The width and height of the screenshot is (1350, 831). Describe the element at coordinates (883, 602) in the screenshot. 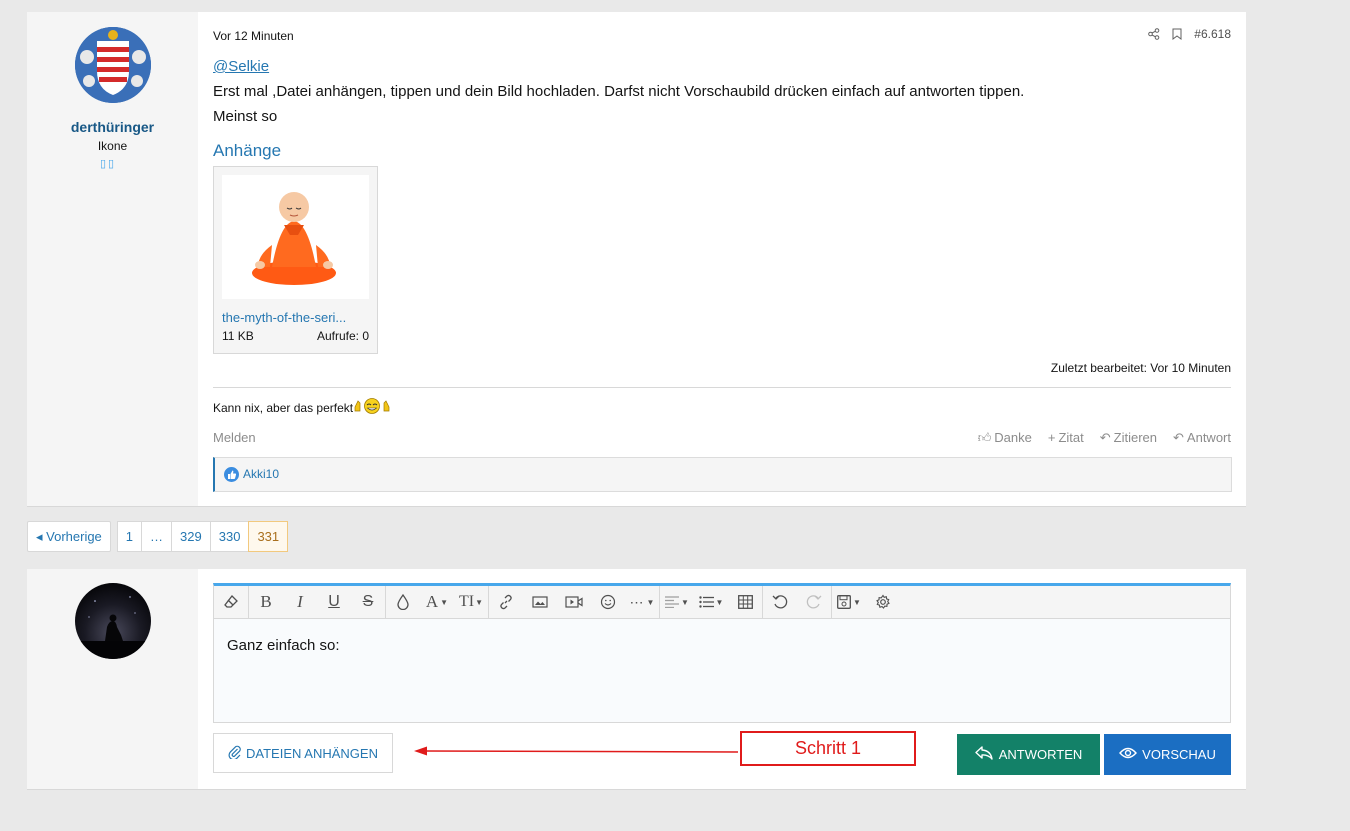

I see `settings-gear-icon` at that location.